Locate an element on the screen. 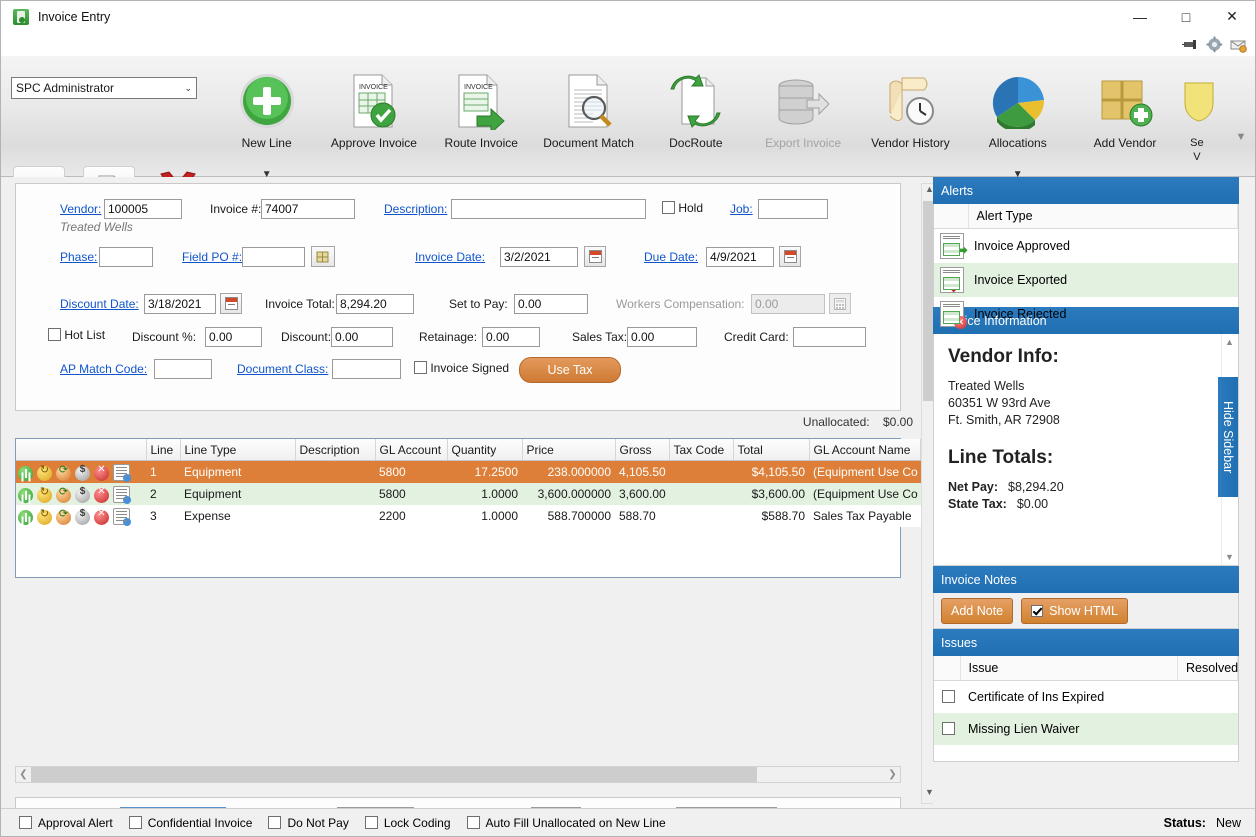 This screenshot has height=837, width=1256. hide-sidebar-button: Hide Sidebar is located at coordinates (1228, 437).